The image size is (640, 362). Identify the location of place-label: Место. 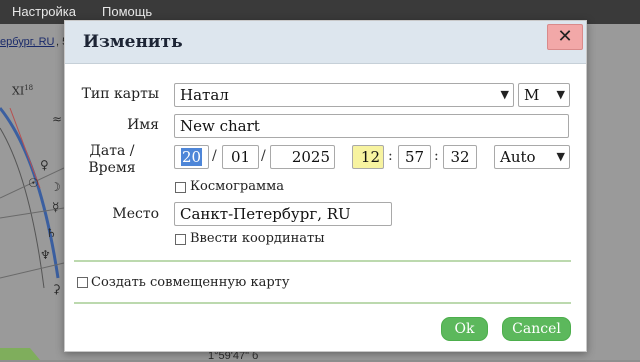
(135, 214).